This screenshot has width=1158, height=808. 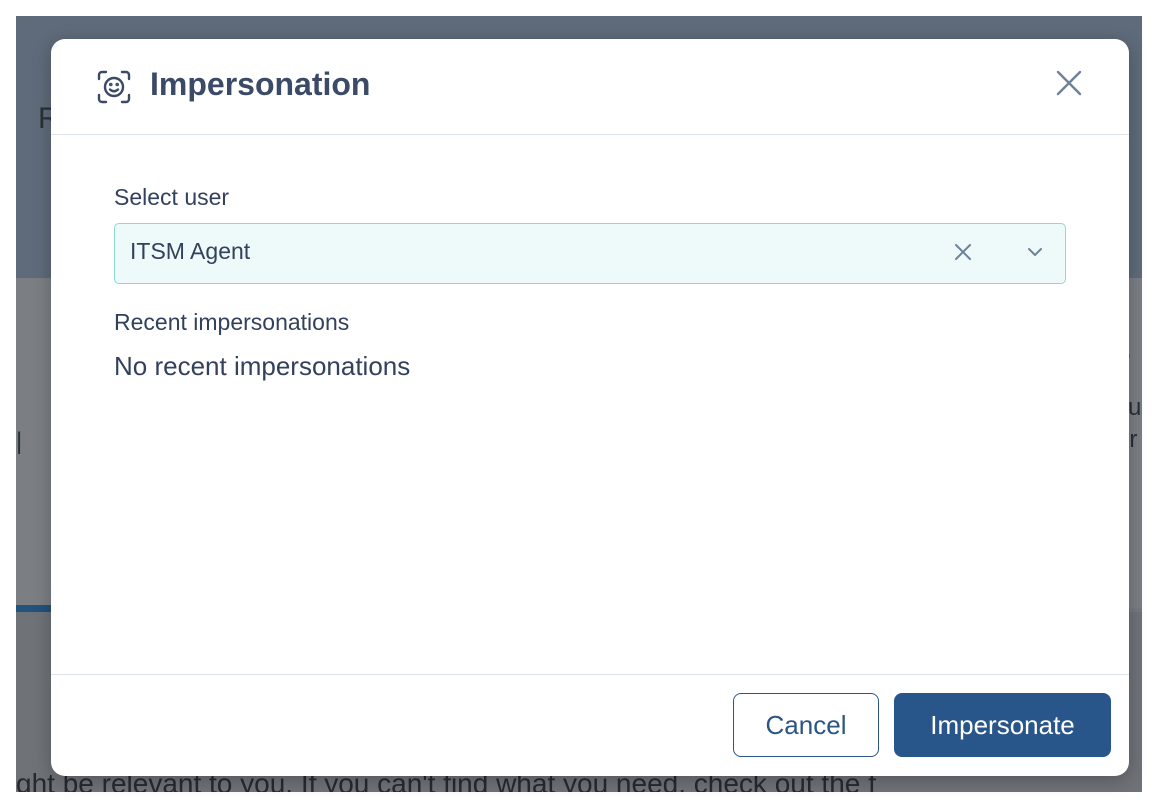 What do you see at coordinates (262, 366) in the screenshot?
I see `recent-impersonations-empty: No recent impersonations` at bounding box center [262, 366].